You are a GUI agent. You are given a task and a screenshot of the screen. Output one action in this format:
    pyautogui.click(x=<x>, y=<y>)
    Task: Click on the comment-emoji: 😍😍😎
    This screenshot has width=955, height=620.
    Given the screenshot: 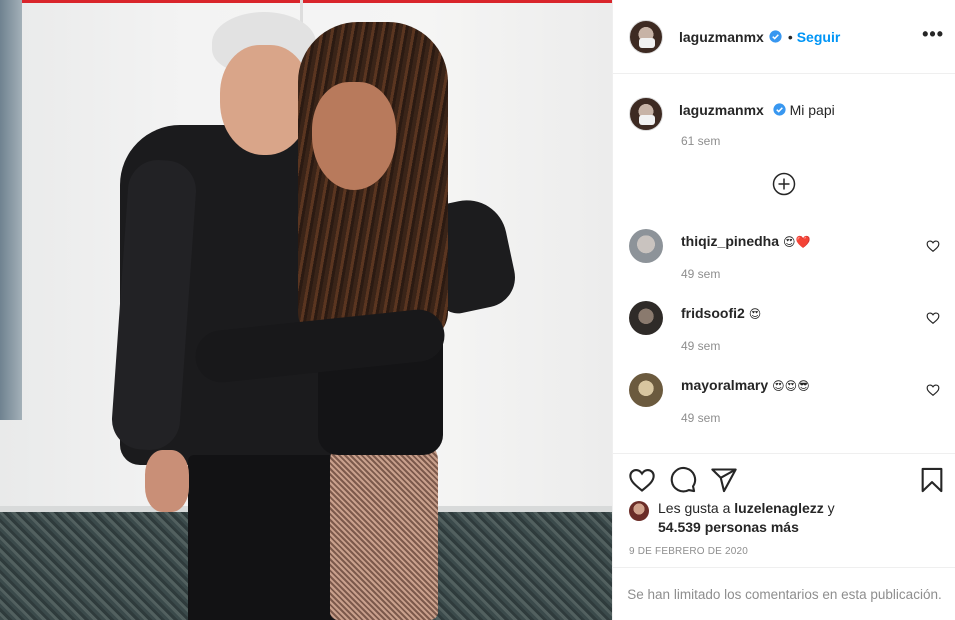 What is the action you would take?
    pyautogui.click(x=791, y=386)
    